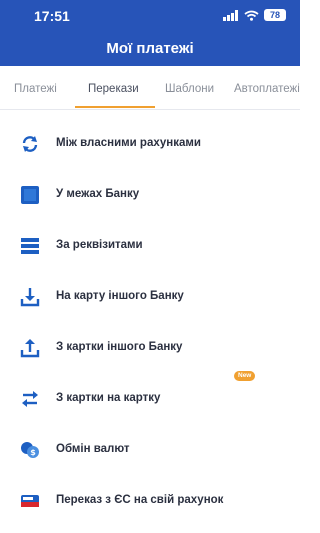 Image resolution: width=320 pixels, height=533 pixels. What do you see at coordinates (108, 398) in the screenshot?
I see `transfer-card-to-card-label: З картки на картку` at bounding box center [108, 398].